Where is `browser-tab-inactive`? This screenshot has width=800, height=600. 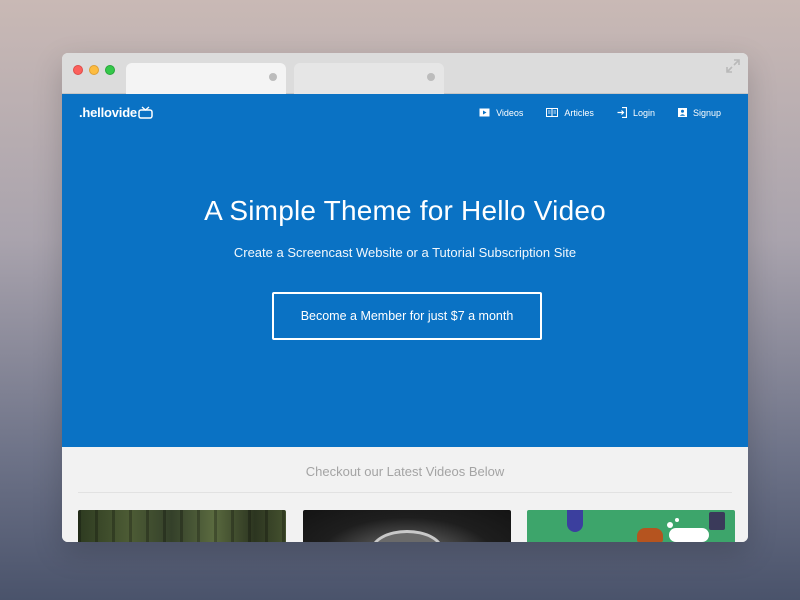
browser-tab-inactive is located at coordinates (369, 79).